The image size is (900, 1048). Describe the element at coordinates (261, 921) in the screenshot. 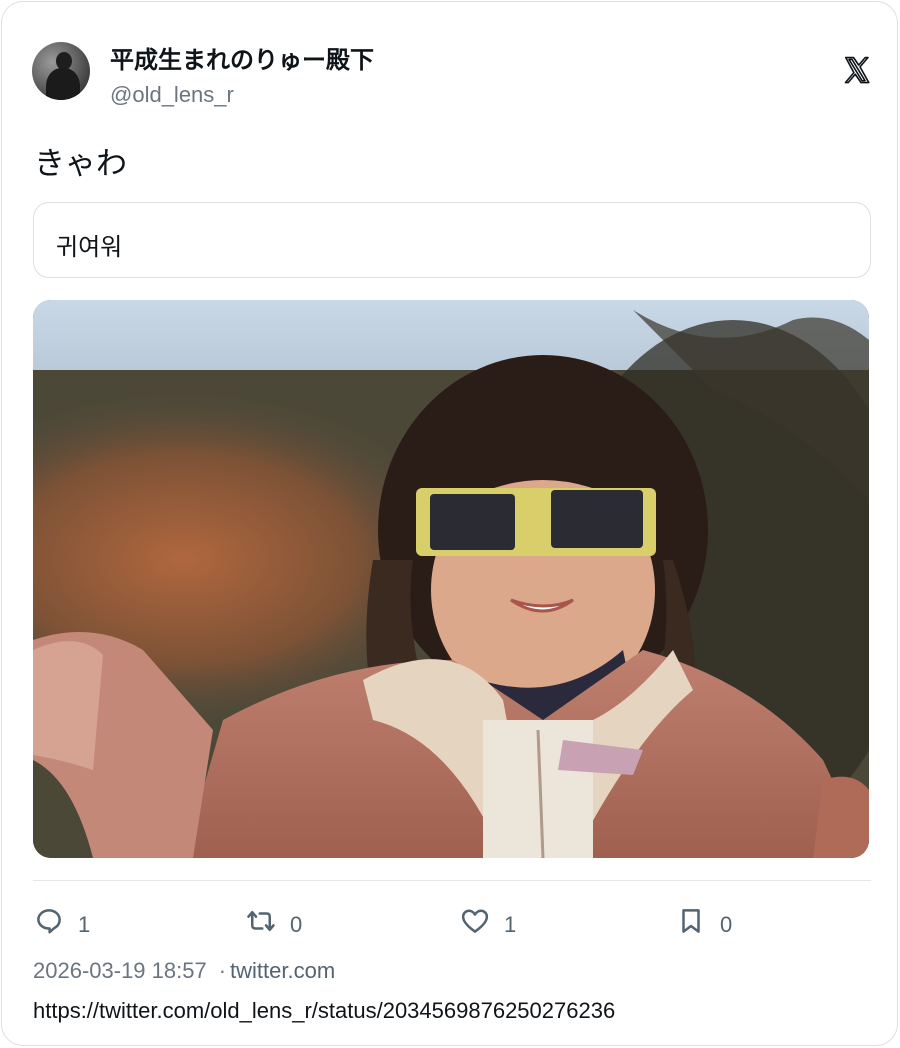

I see `retweet-icon` at that location.